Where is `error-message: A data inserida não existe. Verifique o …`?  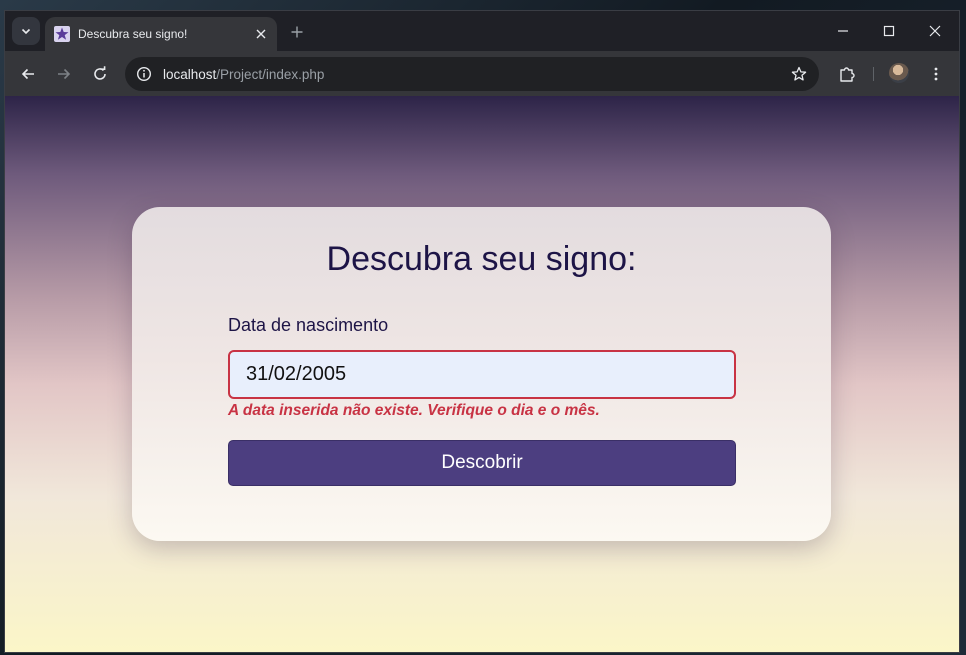 error-message: A data inserida não existe. Verifique o … is located at coordinates (414, 410).